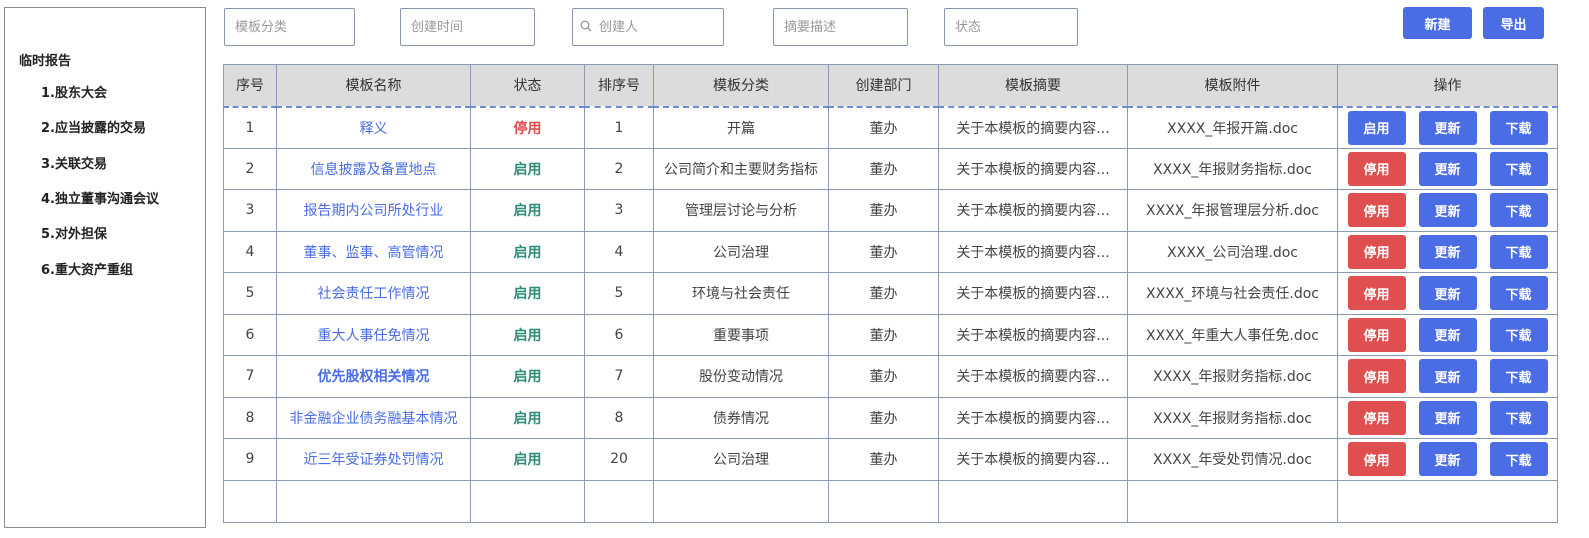 This screenshot has width=1589, height=538. I want to click on column-header-status: 状态, so click(527, 85).